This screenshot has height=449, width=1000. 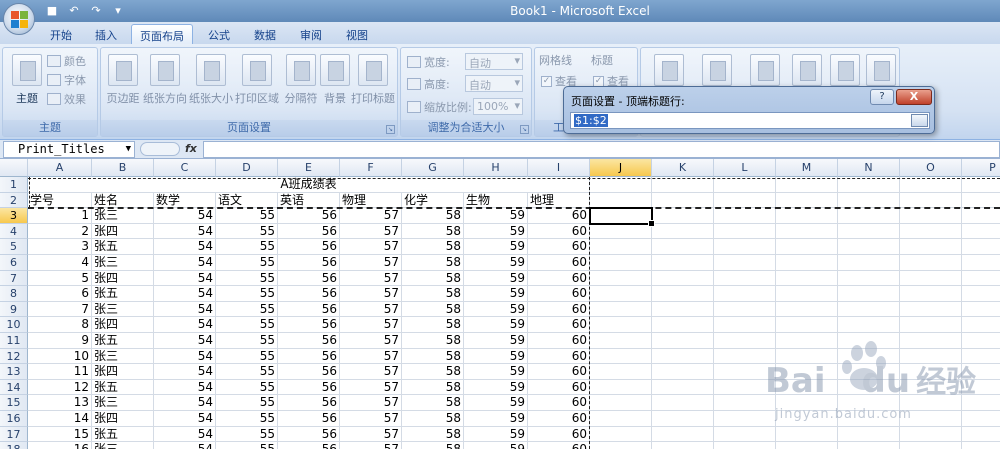 I want to click on page-setup-launcher-icon: ↘, so click(x=390, y=129).